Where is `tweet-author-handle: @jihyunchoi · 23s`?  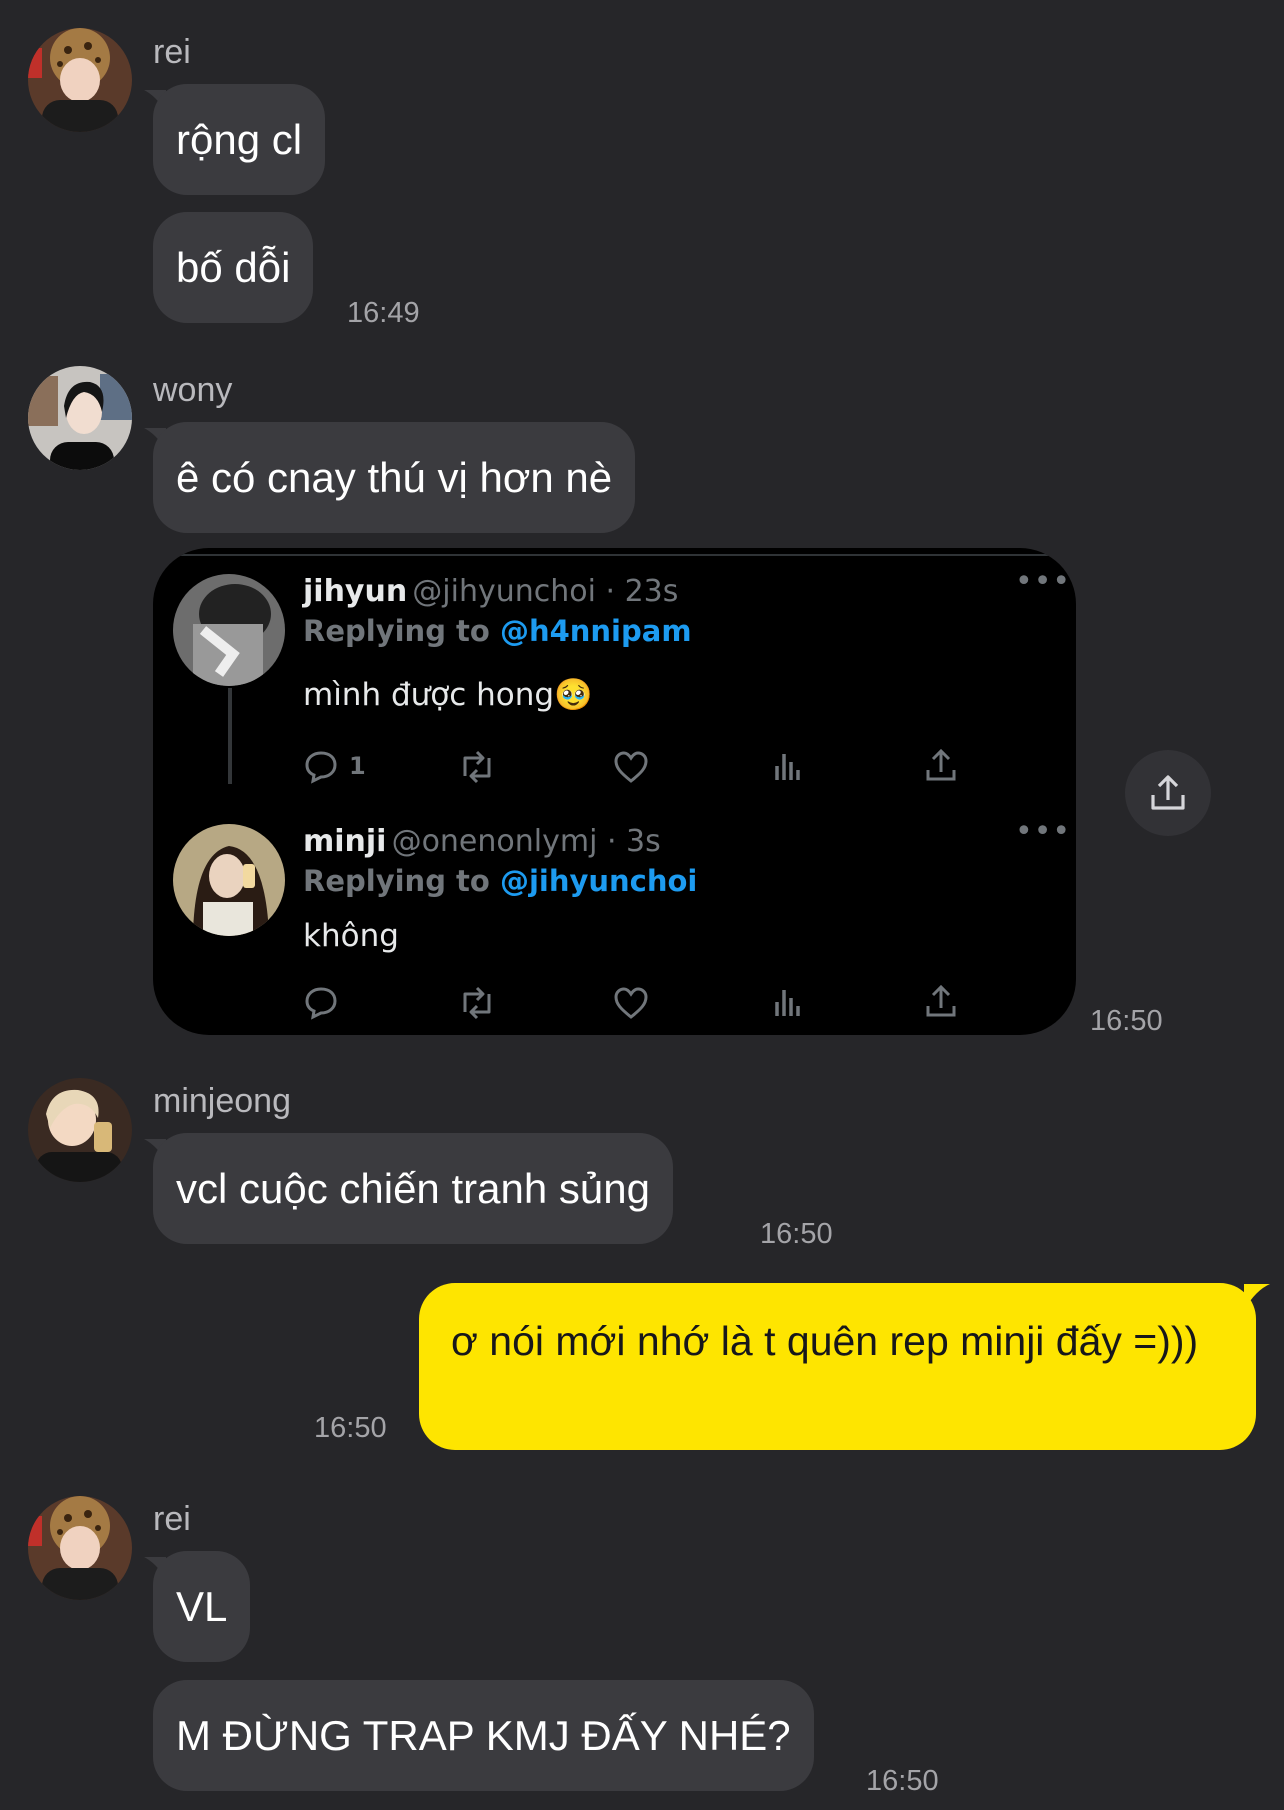 tweet-author-handle: @jihyunchoi · 23s is located at coordinates (545, 591).